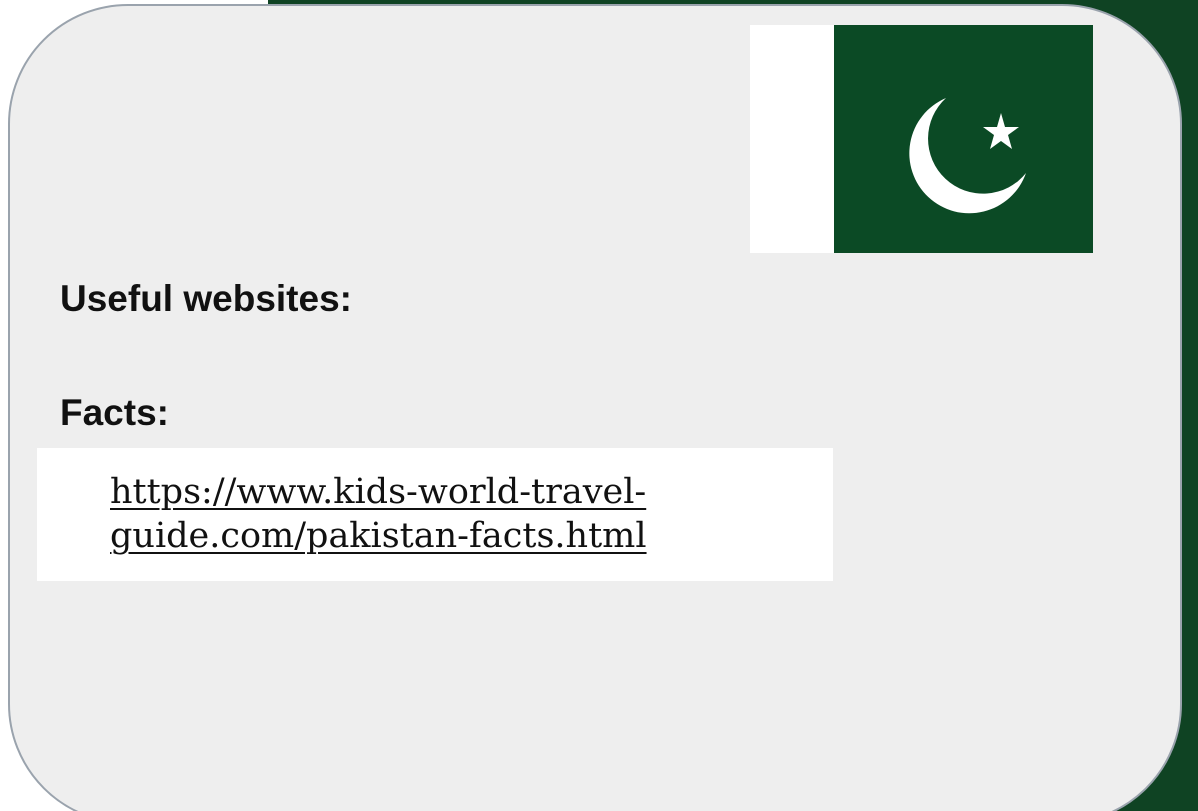  I want to click on crescent-icon, so click(967, 156).